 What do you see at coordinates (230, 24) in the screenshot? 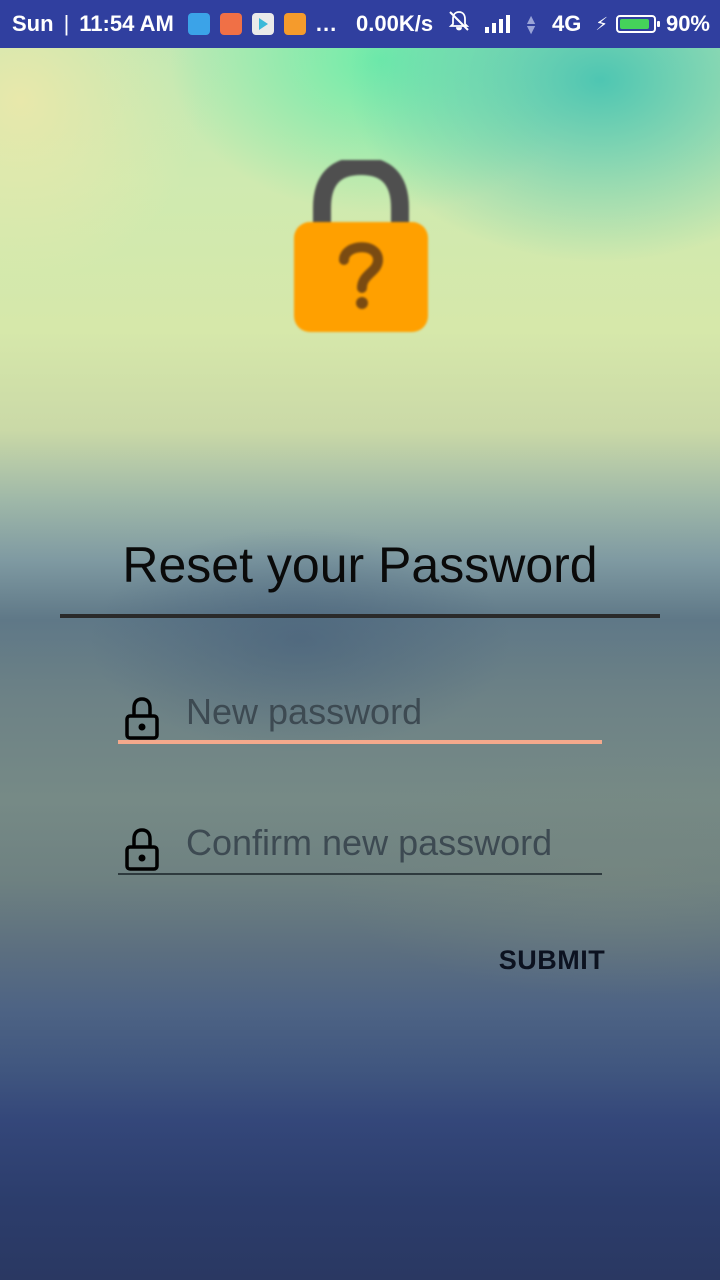
I see `mi-app-icon` at bounding box center [230, 24].